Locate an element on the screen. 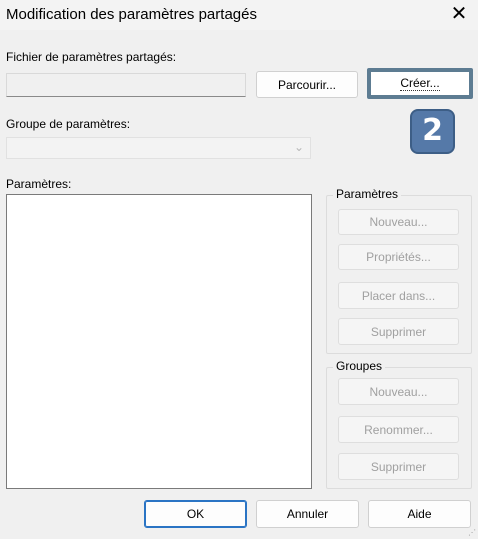  delete-parameter-button: Supprimer is located at coordinates (398, 331).